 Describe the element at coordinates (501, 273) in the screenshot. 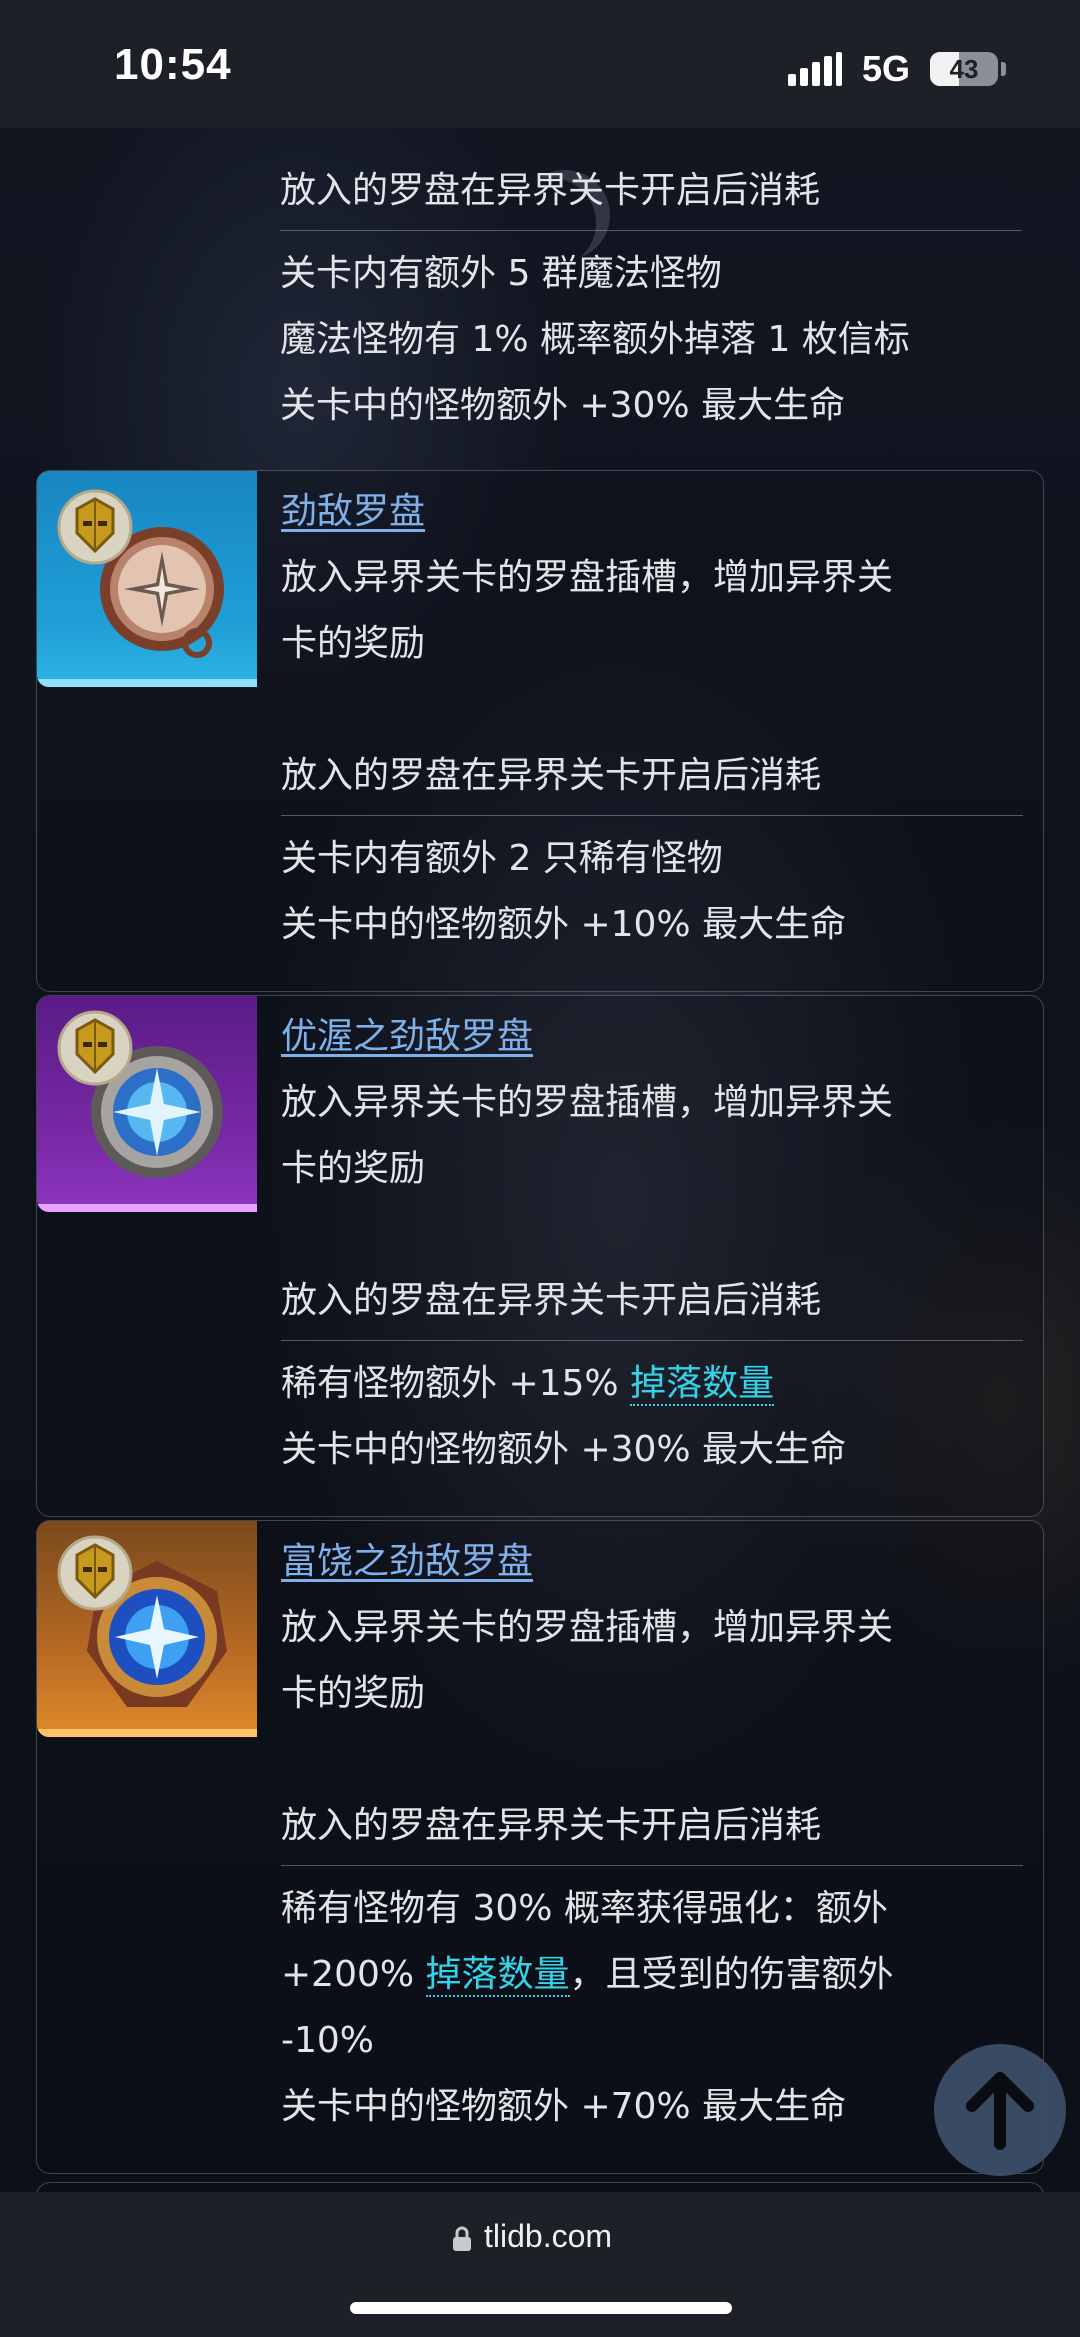

I see `effect-line: 关卡内有额外 5 群魔法怪物` at that location.